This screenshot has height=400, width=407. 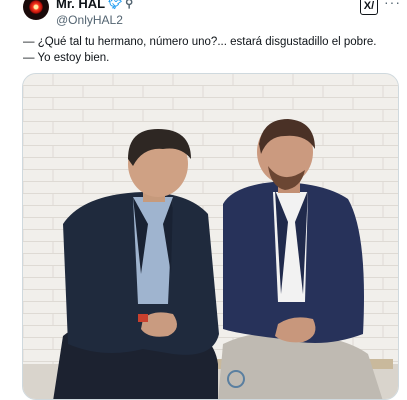 I want to click on tweet-line: — Yo estoy bien., so click(x=66, y=58).